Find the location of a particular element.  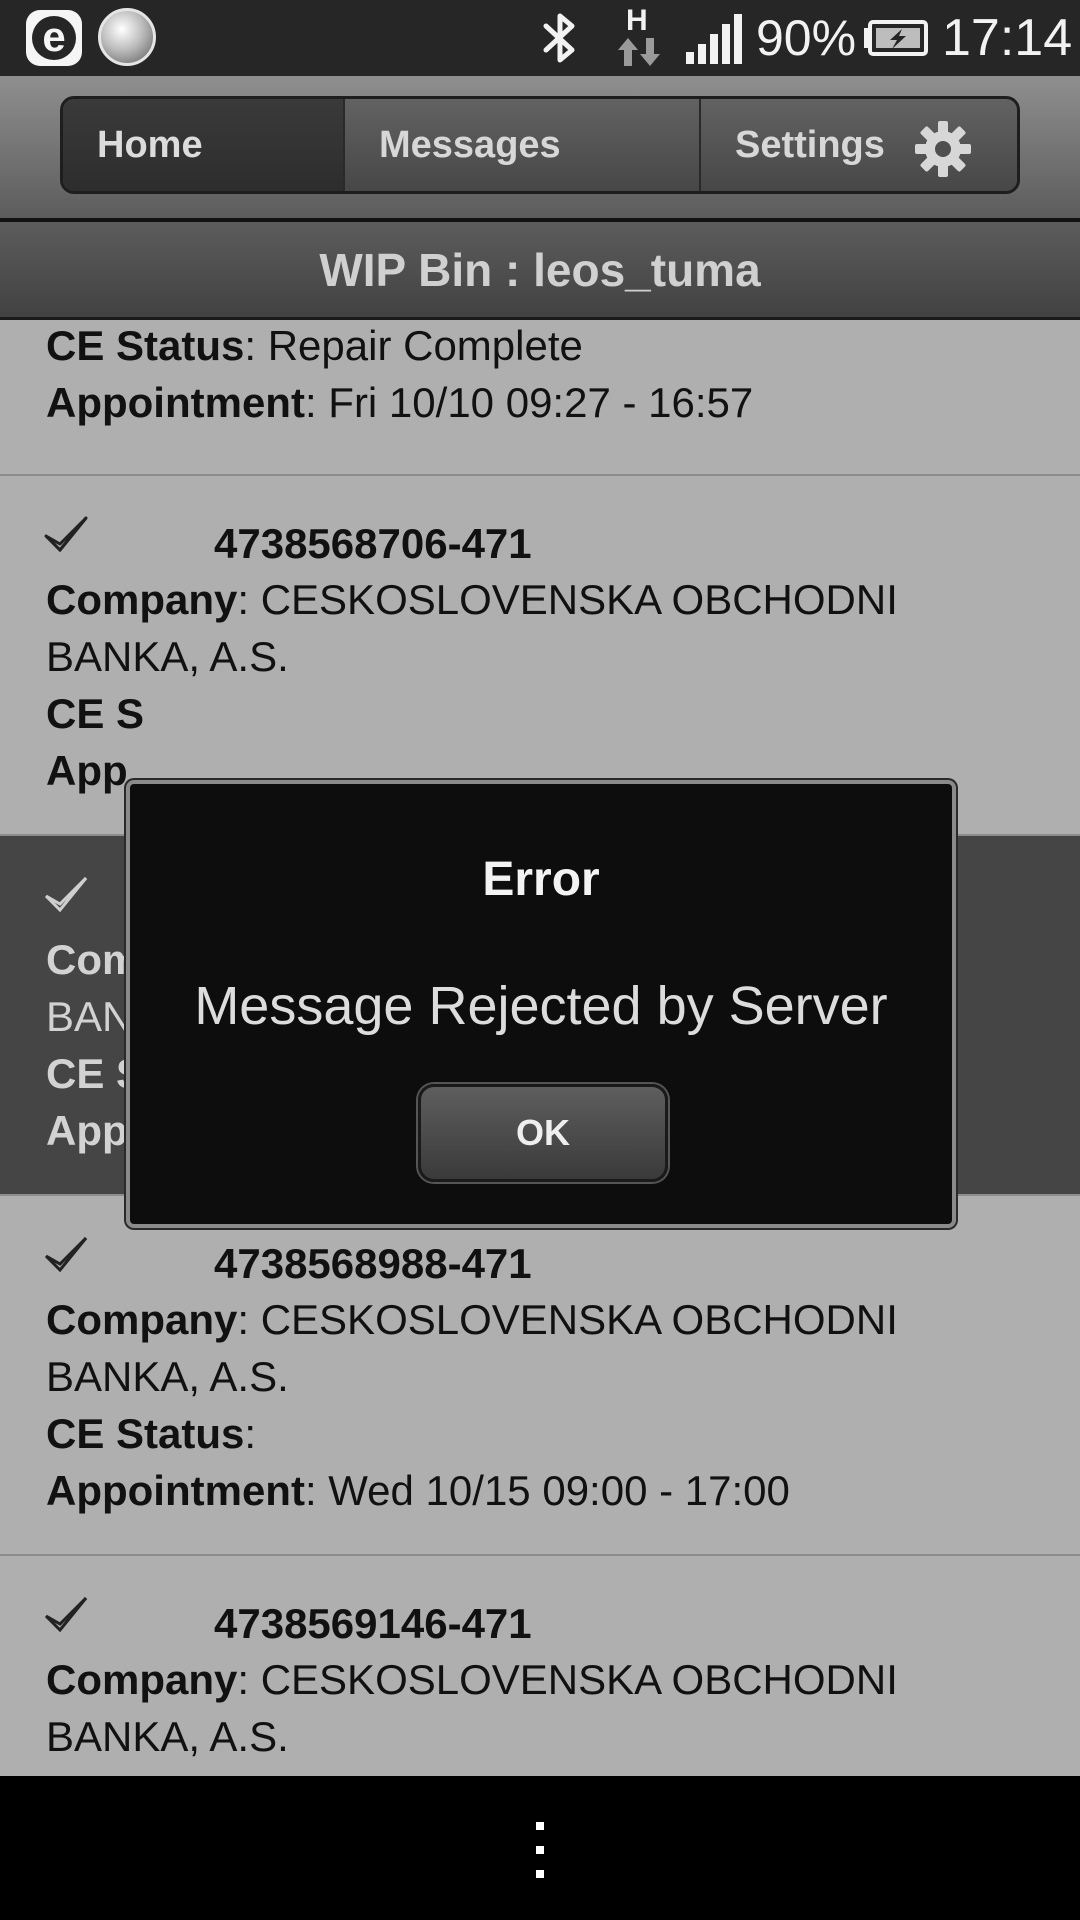

clock: 17:14 is located at coordinates (1007, 38).